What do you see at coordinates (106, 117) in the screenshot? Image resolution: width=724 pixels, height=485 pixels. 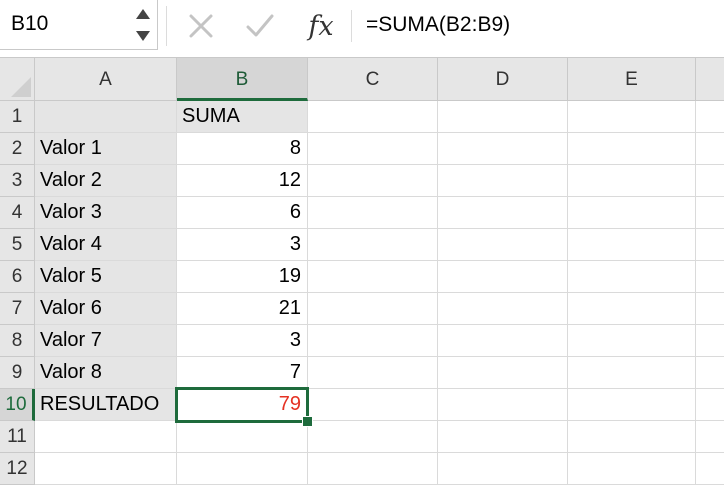 I see `cell-a1` at bounding box center [106, 117].